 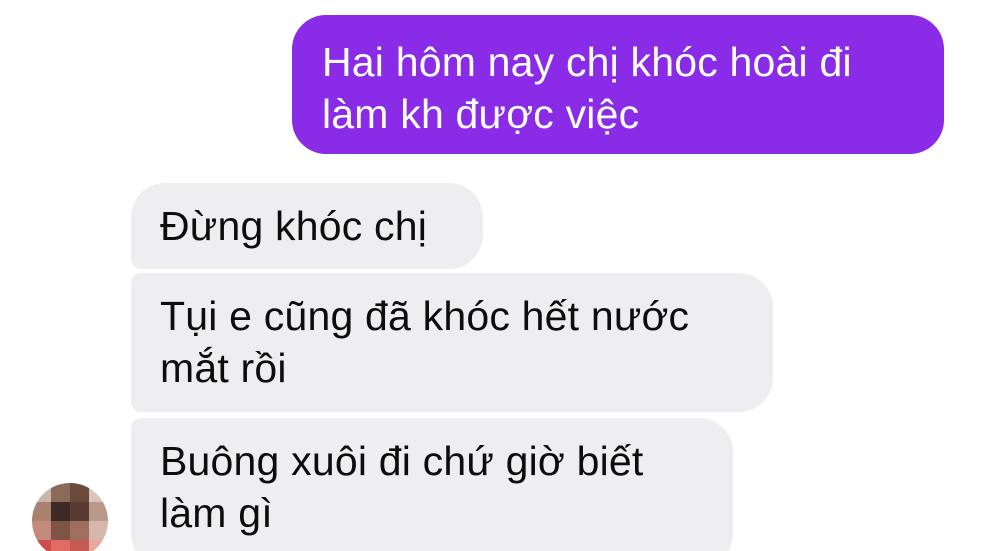 I want to click on incoming-message-bubble: Buông xuôi đi chứ giờ biết làm gì, so click(x=432, y=484).